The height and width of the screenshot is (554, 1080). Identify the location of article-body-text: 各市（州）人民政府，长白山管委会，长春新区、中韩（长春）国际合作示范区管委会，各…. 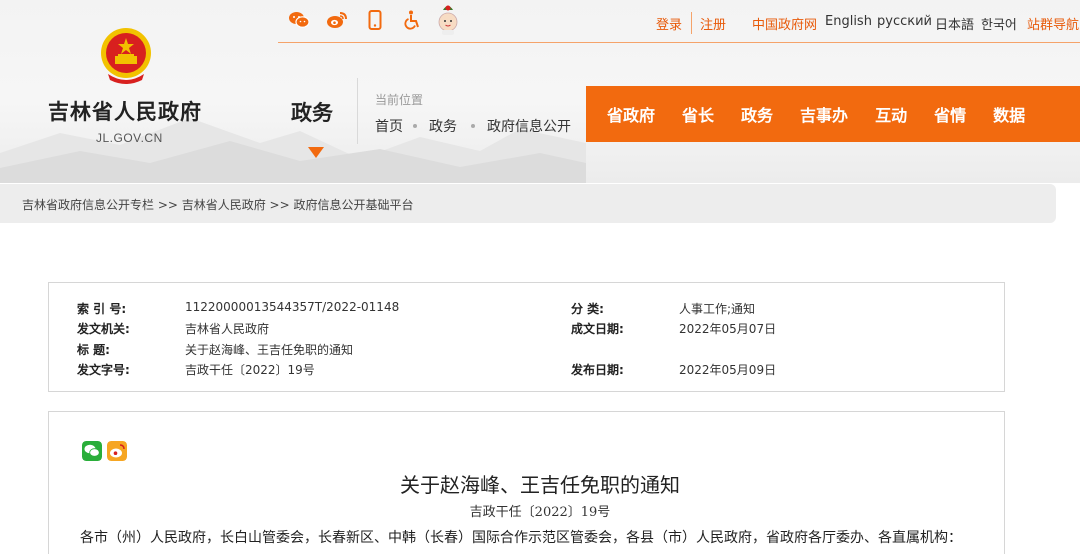
(521, 538).